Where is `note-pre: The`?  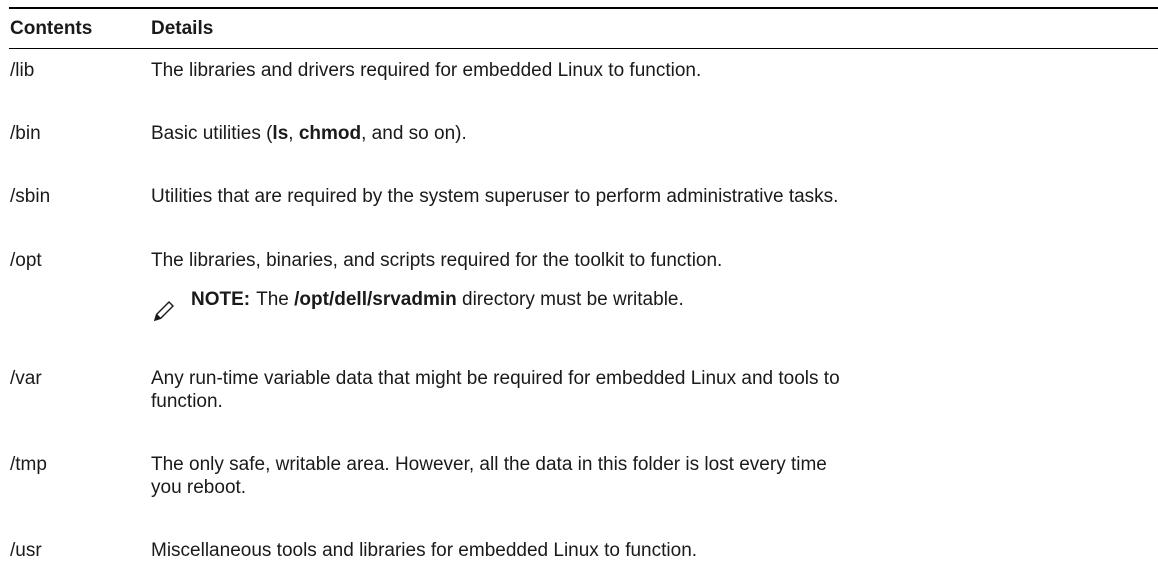
note-pre: The is located at coordinates (275, 299).